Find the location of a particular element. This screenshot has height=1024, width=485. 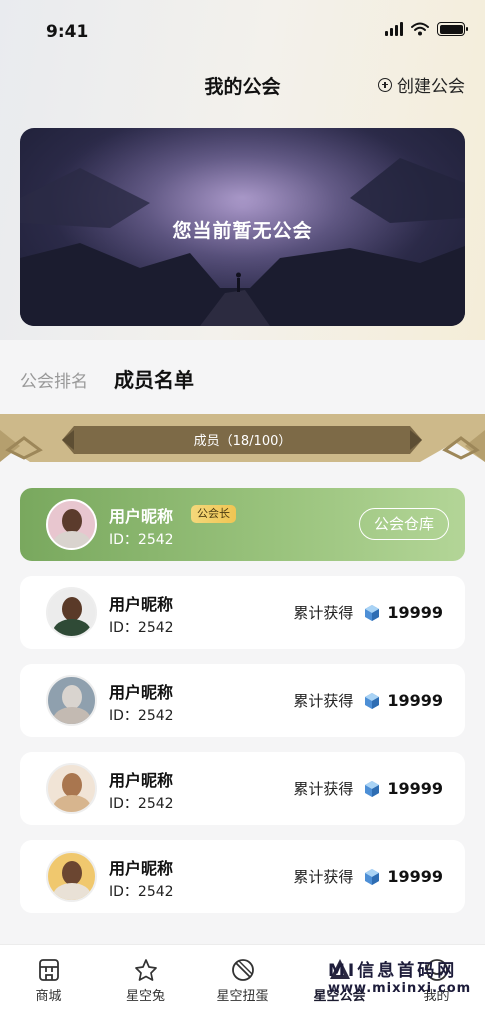

tabbar-item-gacha: 星空扭蛋 is located at coordinates (242, 984).